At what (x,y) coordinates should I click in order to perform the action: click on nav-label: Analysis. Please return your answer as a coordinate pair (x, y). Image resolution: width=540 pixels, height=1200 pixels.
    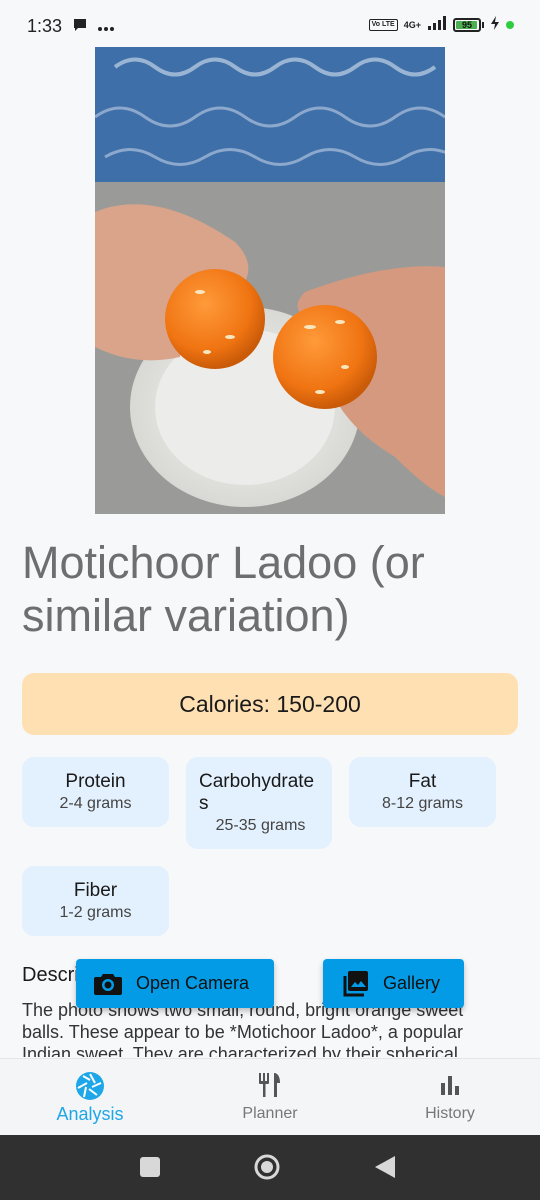
    Looking at the image, I should click on (90, 1114).